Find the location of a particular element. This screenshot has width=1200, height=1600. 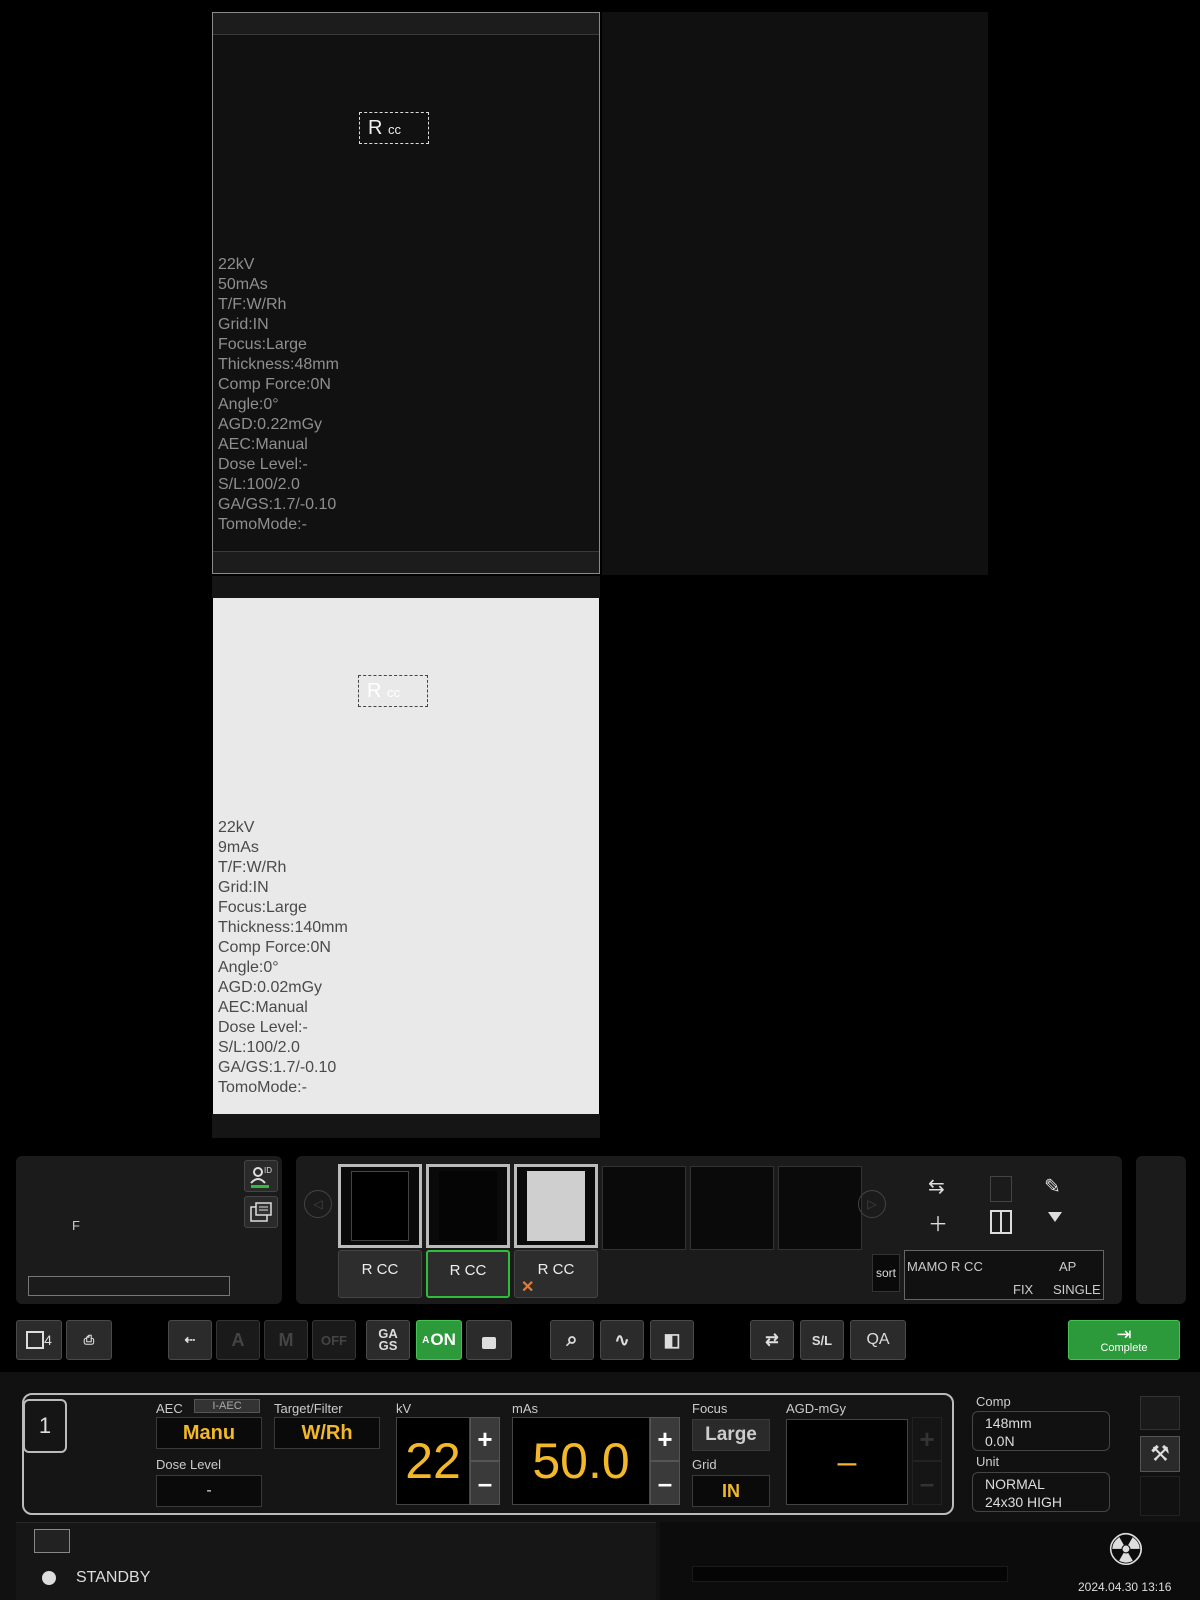

focus-select: Large is located at coordinates (731, 1435).